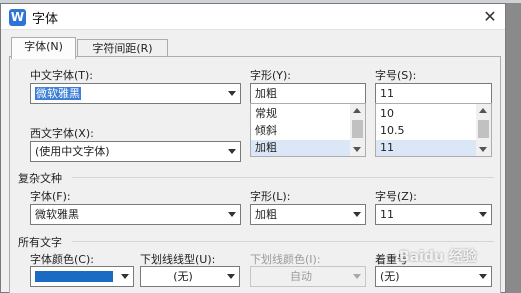 Image resolution: width=521 pixels, height=293 pixels. I want to click on size-label: 字号(S):, so click(396, 75).